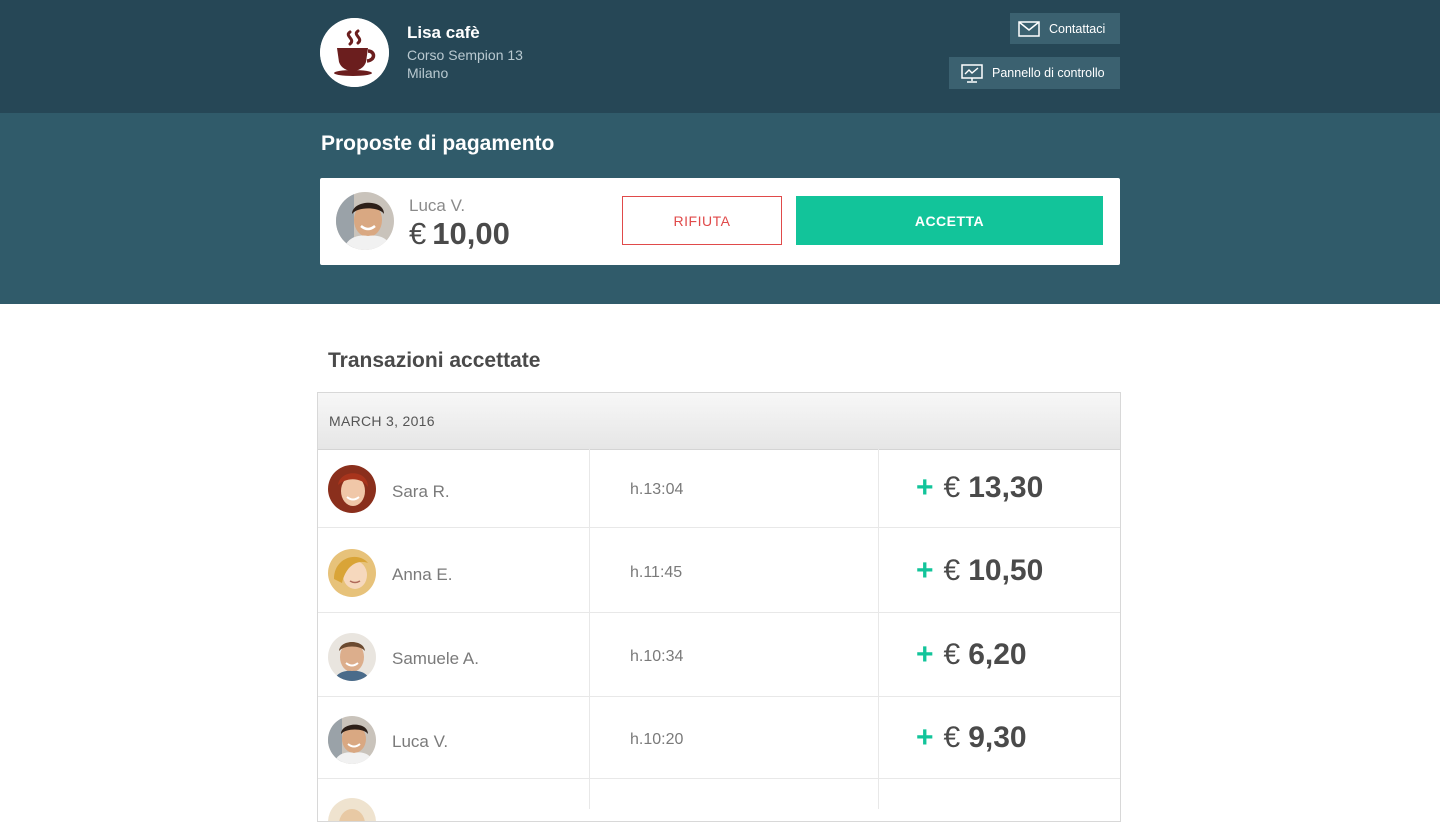  What do you see at coordinates (719, 655) in the screenshot?
I see `table-row: Samuele A. h.10:34 + €6,20` at bounding box center [719, 655].